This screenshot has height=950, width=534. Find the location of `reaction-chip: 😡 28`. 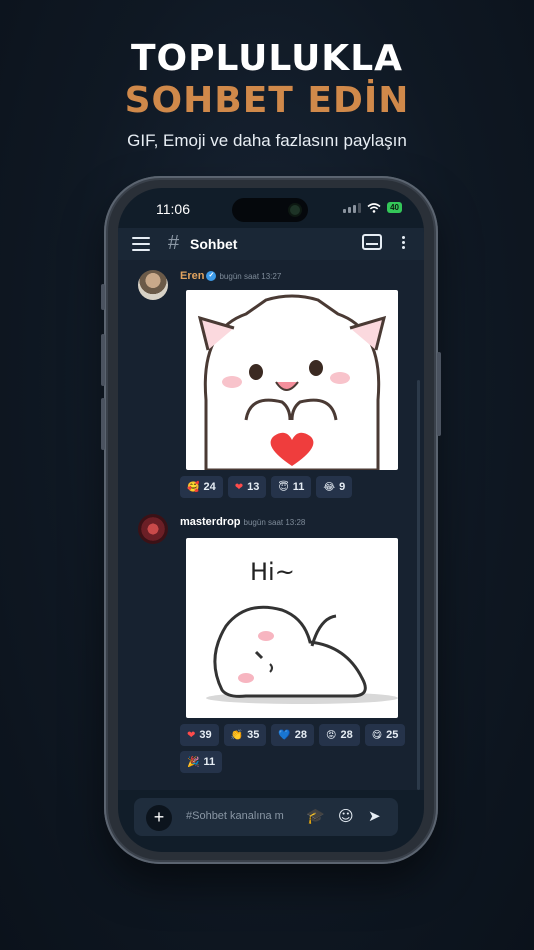

reaction-chip: 😡 28 is located at coordinates (339, 735).